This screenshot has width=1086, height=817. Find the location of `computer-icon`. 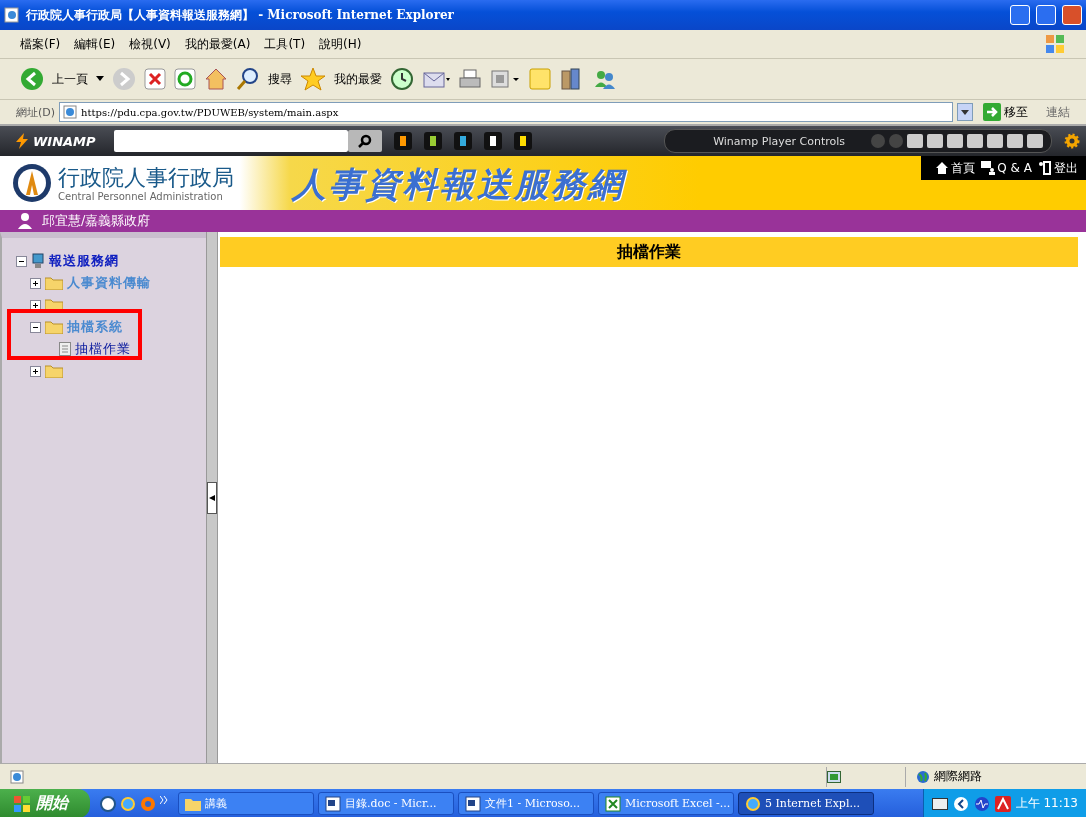

computer-icon is located at coordinates (38, 261).